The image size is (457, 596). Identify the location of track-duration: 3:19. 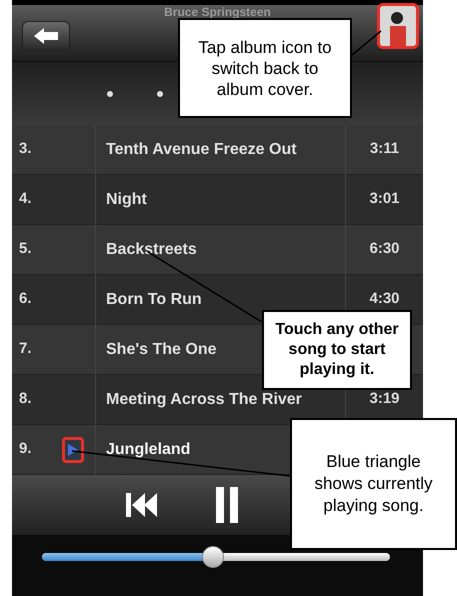
(384, 399).